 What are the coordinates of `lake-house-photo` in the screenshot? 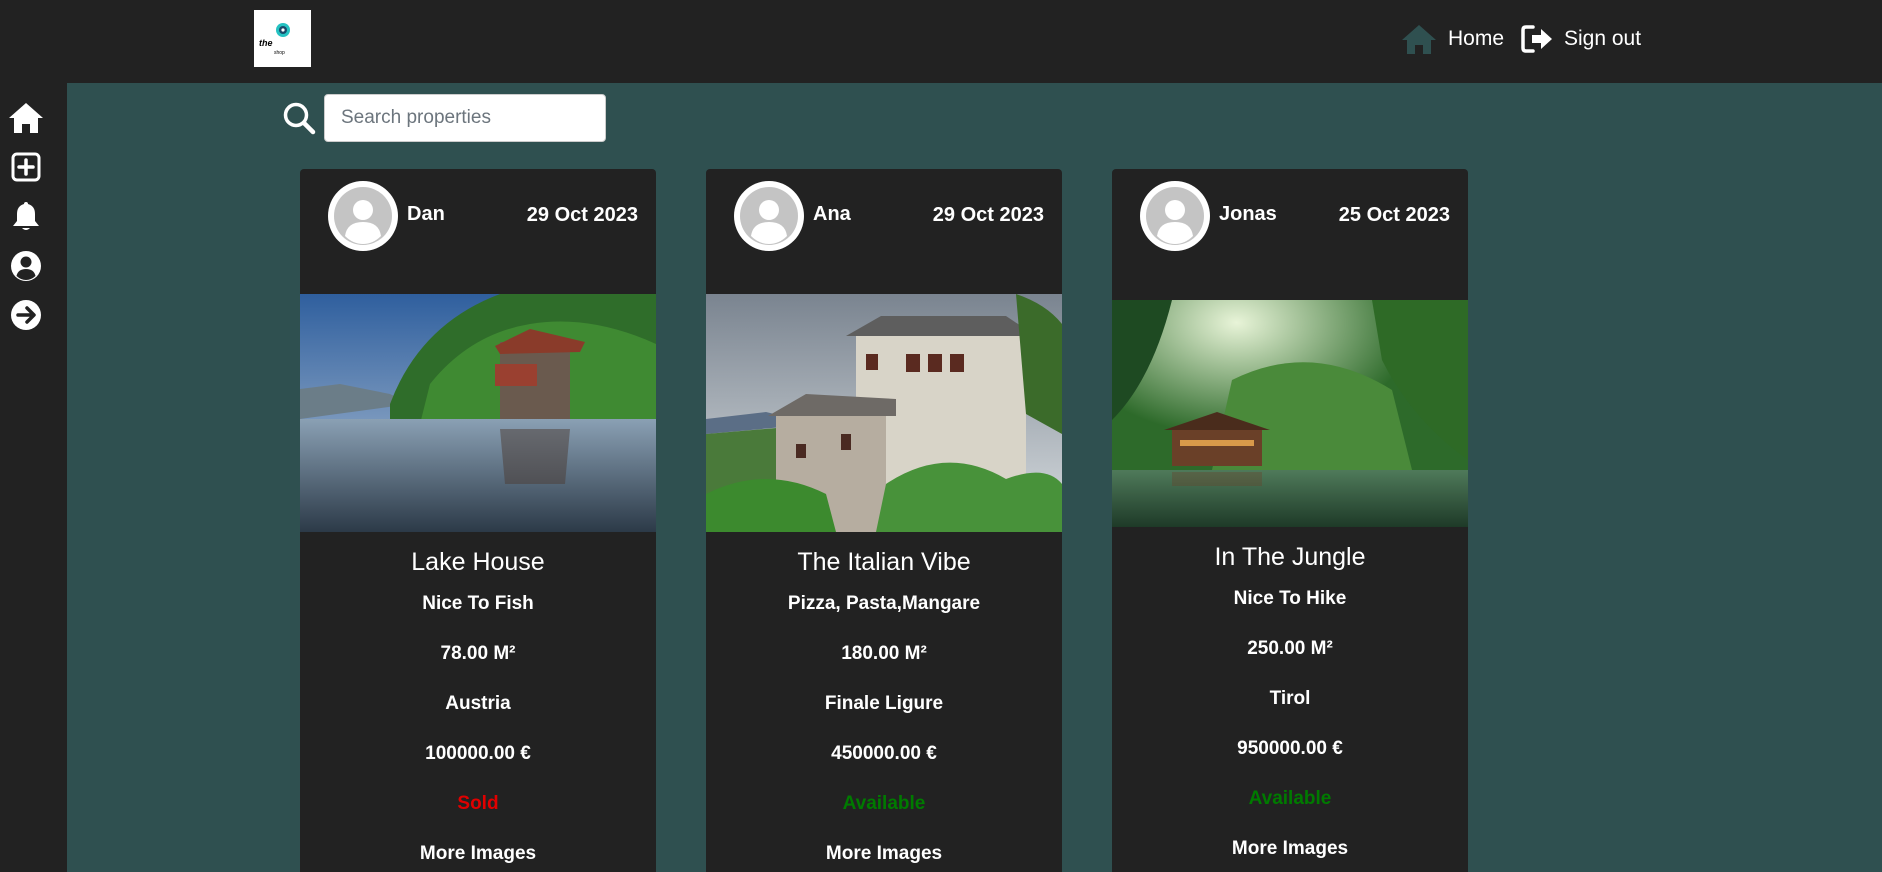 It's located at (478, 413).